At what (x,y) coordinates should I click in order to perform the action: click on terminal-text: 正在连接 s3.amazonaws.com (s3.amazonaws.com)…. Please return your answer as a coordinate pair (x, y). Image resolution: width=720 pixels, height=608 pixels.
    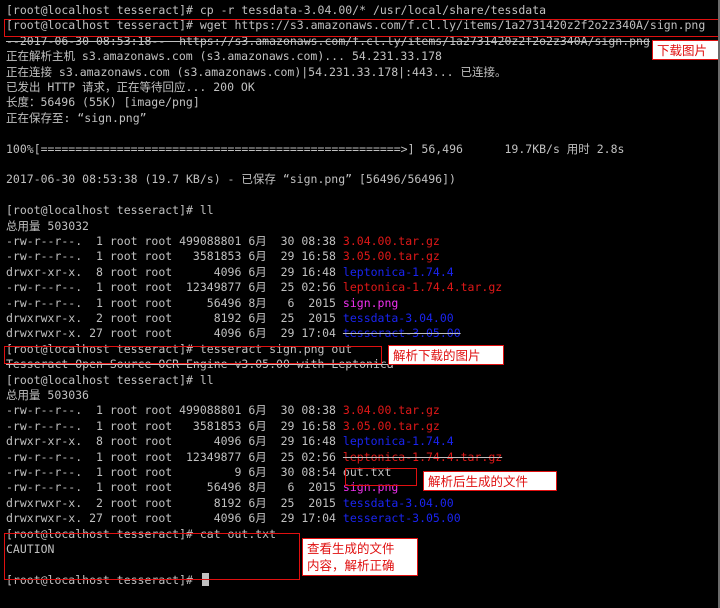
    Looking at the image, I should click on (256, 71).